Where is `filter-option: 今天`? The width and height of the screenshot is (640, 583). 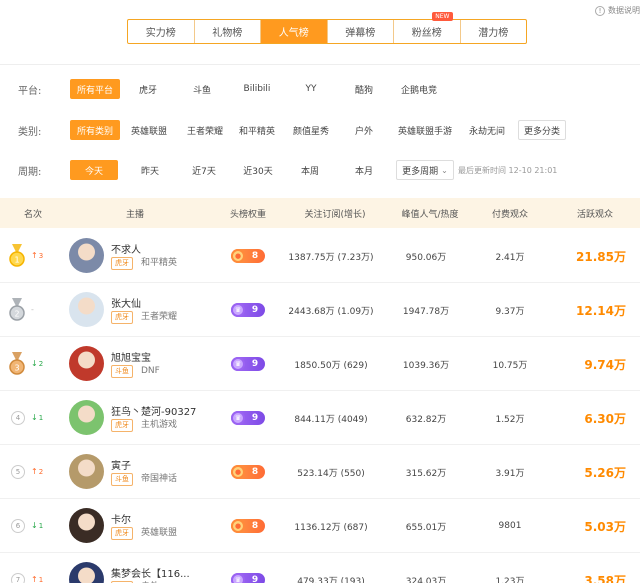 filter-option: 今天 is located at coordinates (94, 170).